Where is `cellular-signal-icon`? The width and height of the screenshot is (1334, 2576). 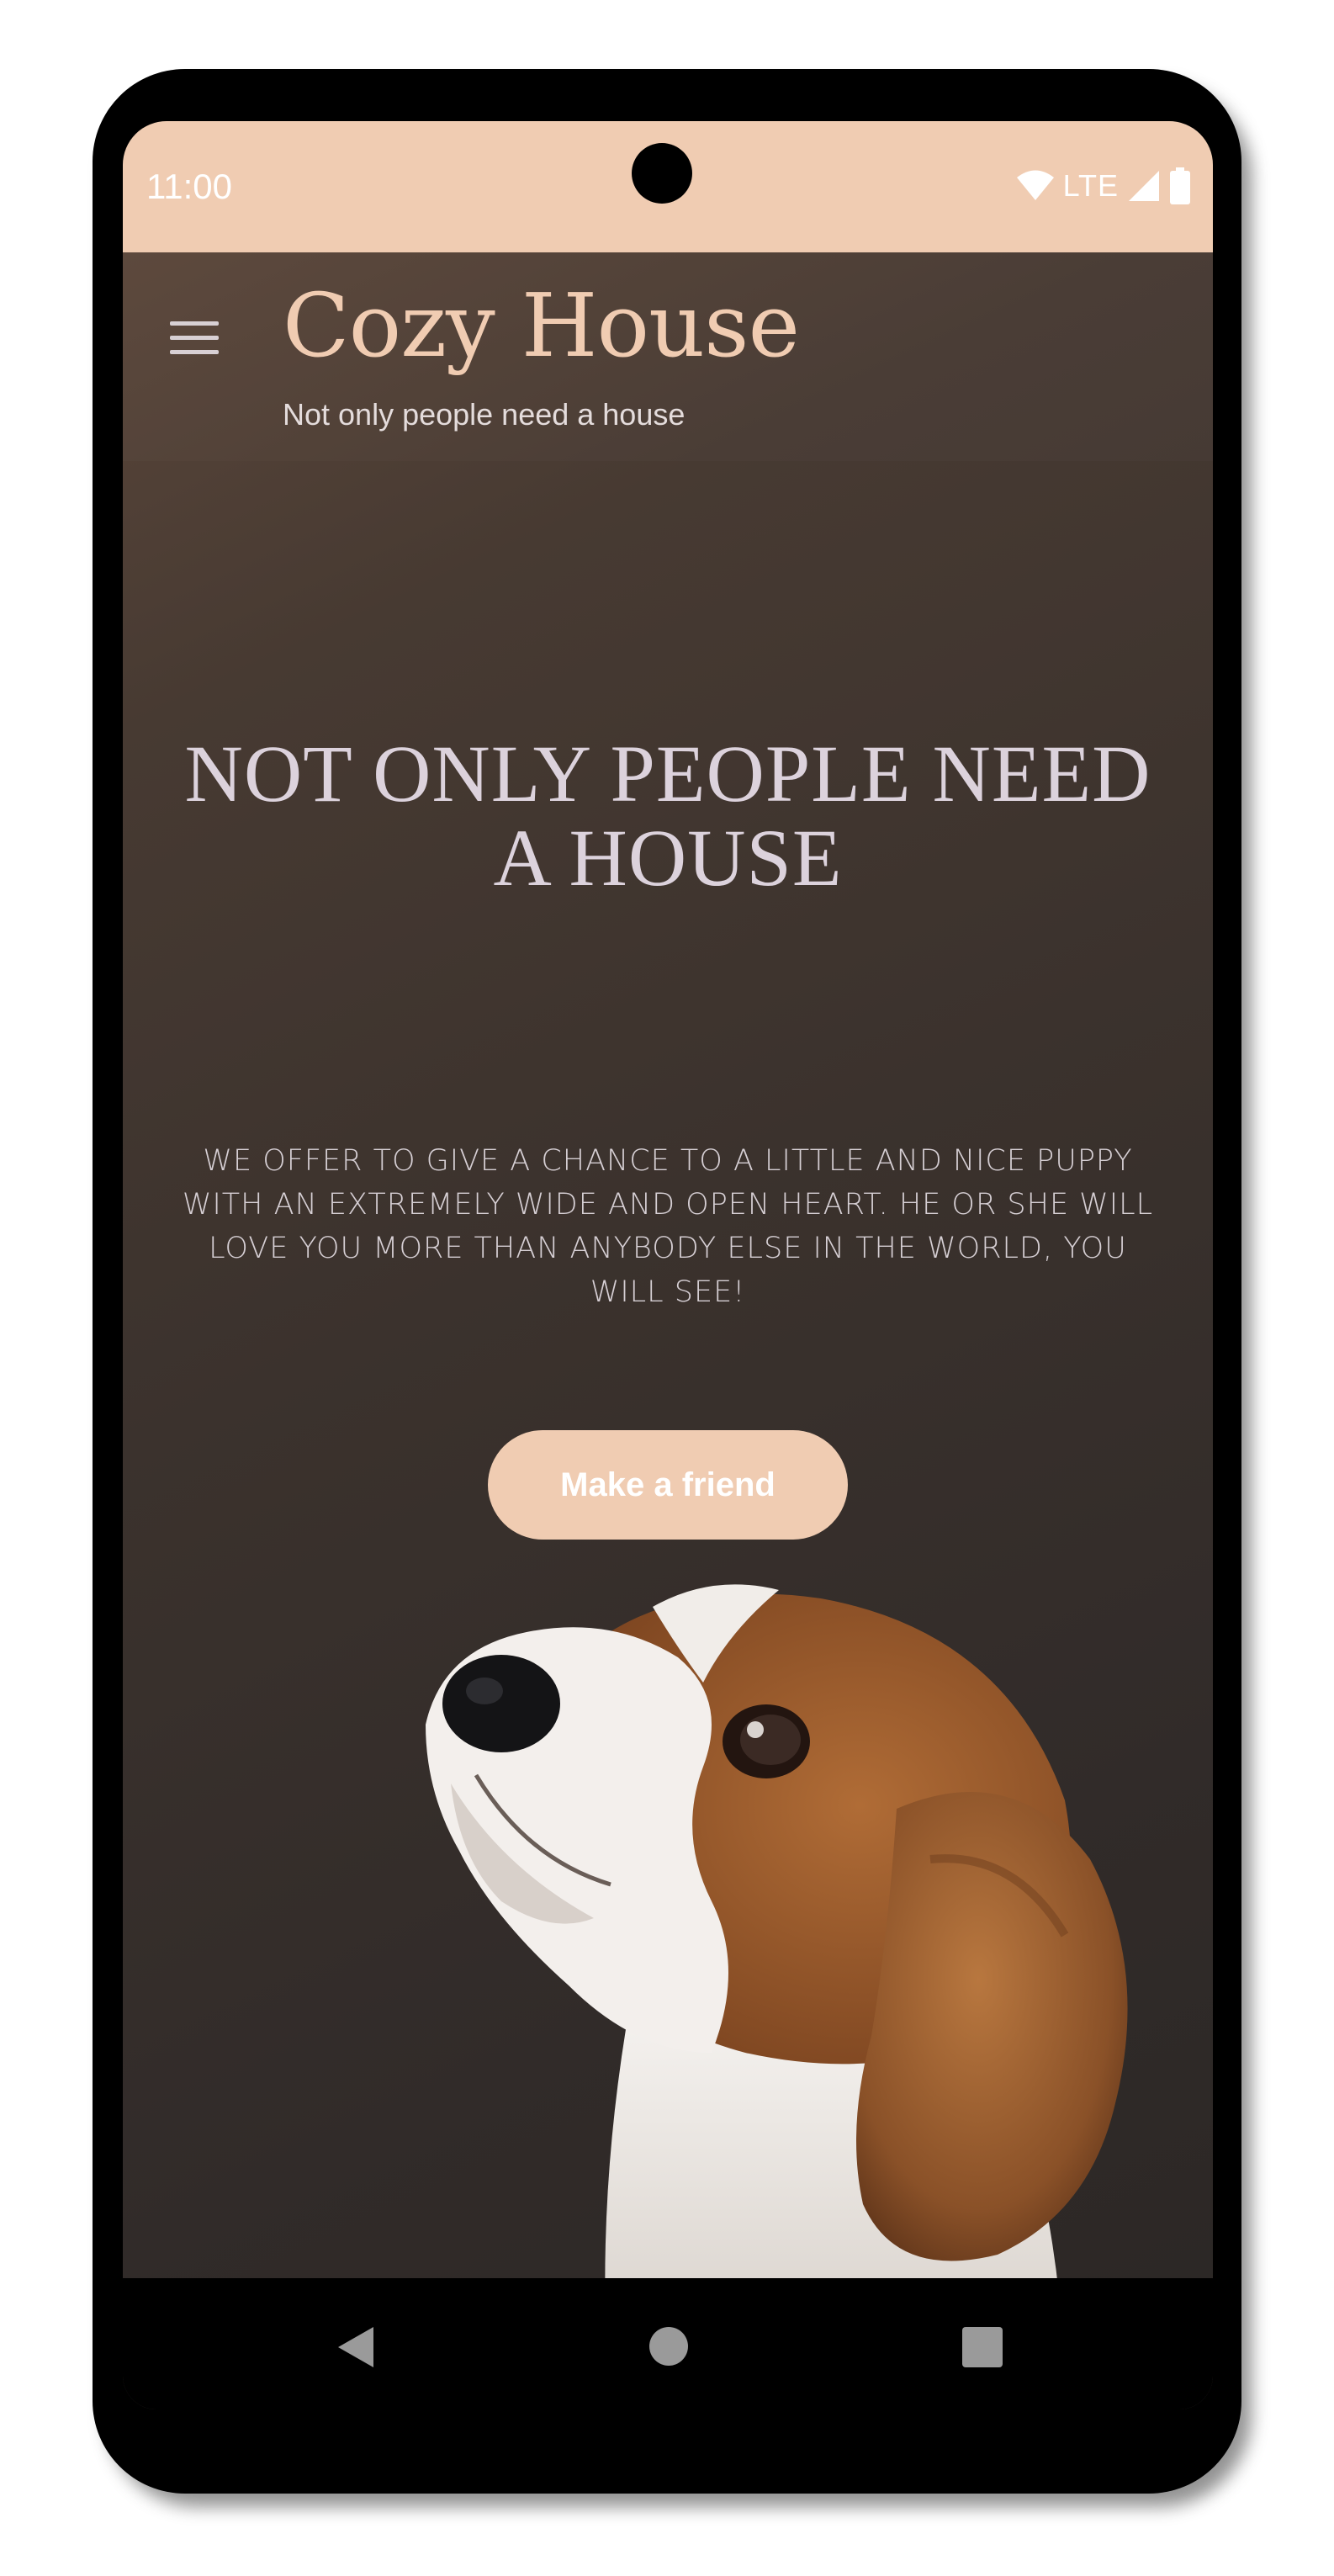 cellular-signal-icon is located at coordinates (1144, 186).